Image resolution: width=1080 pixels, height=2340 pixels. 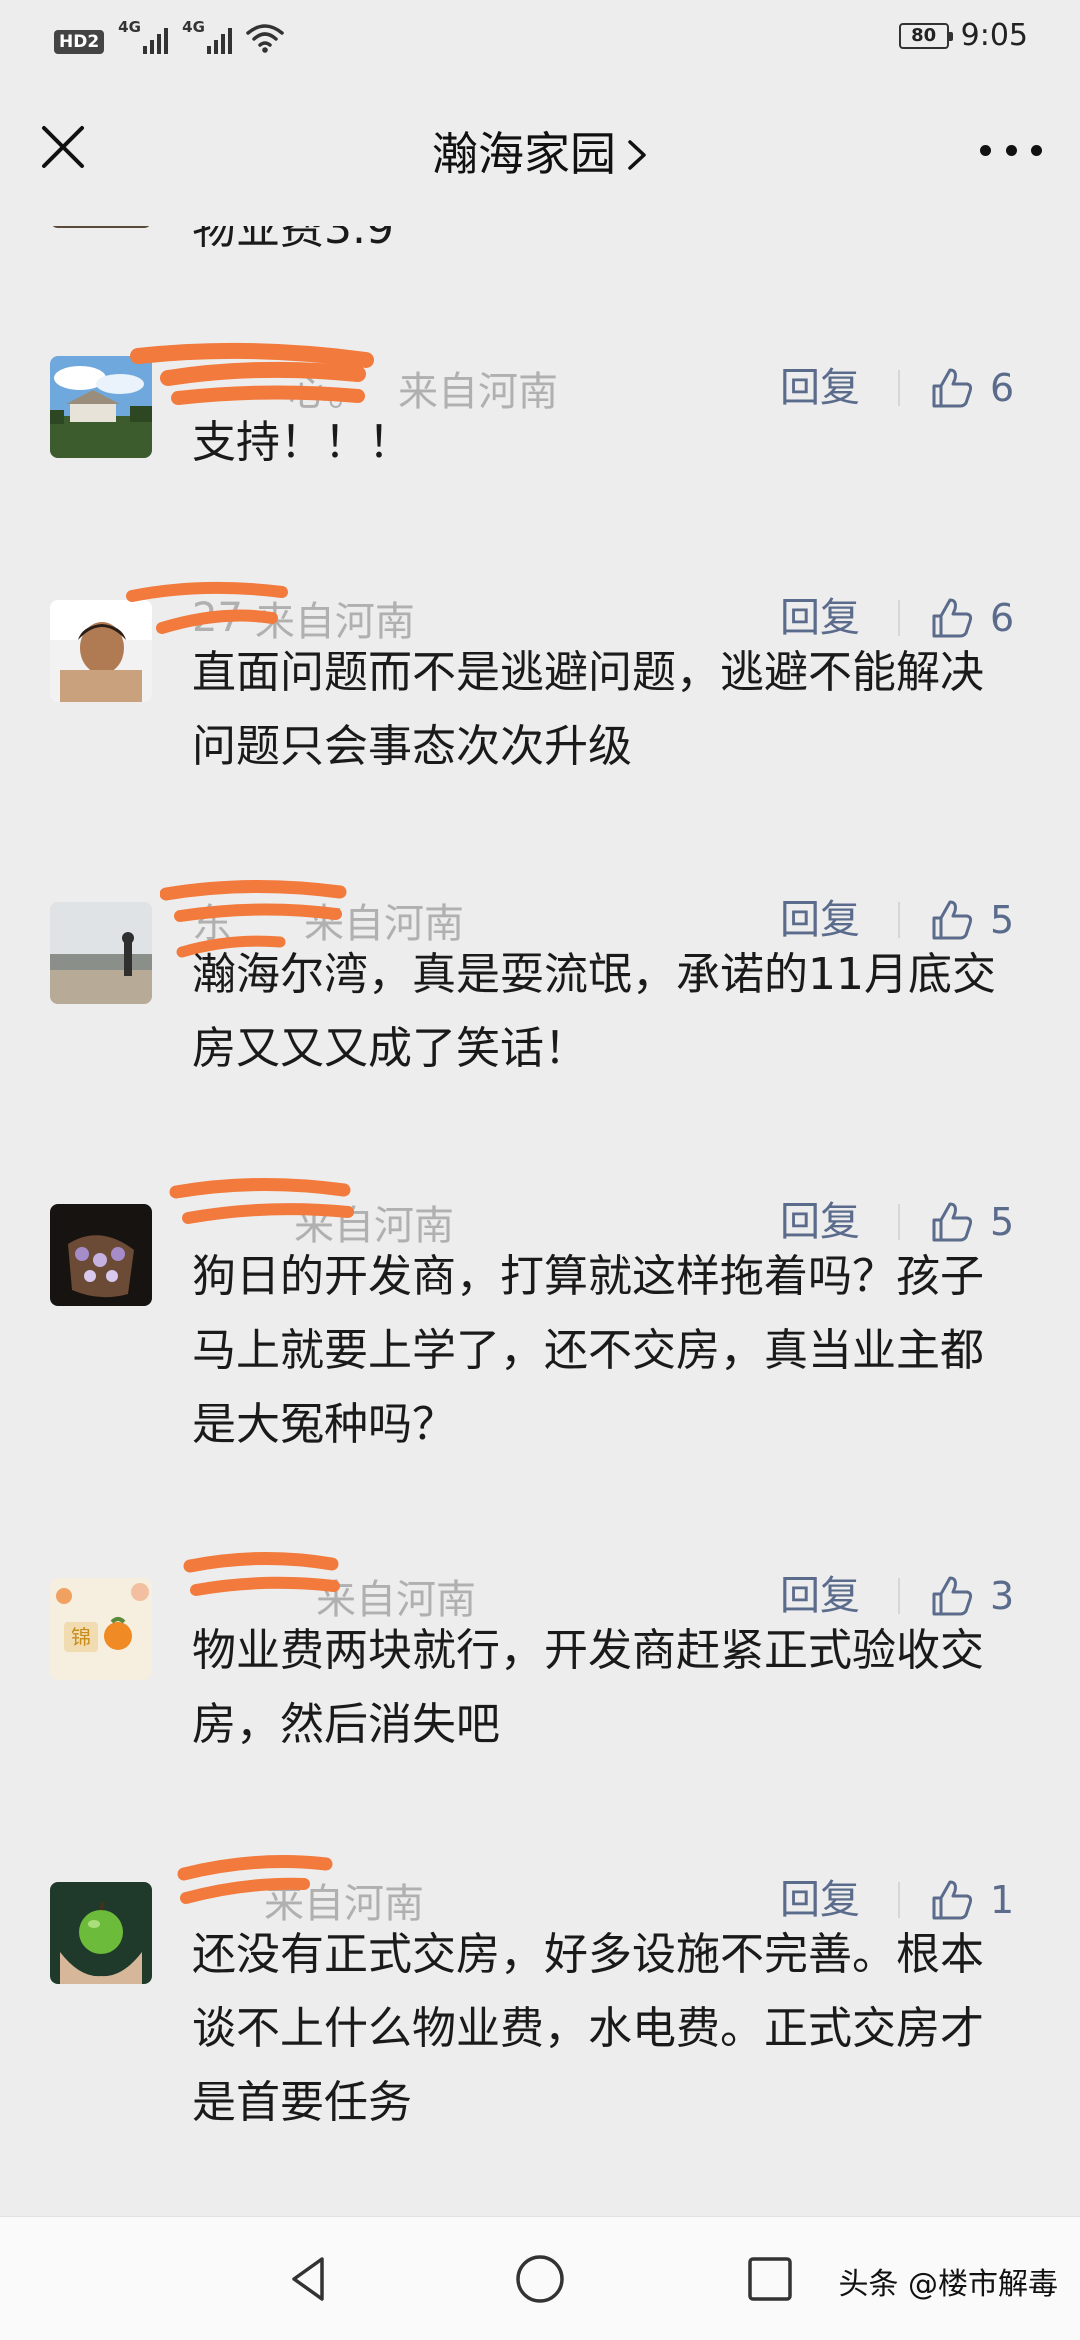 I want to click on comment-text: 物业费两块就行，开发商赶紧正式验收交房，然后消失吧, so click(x=588, y=1687).